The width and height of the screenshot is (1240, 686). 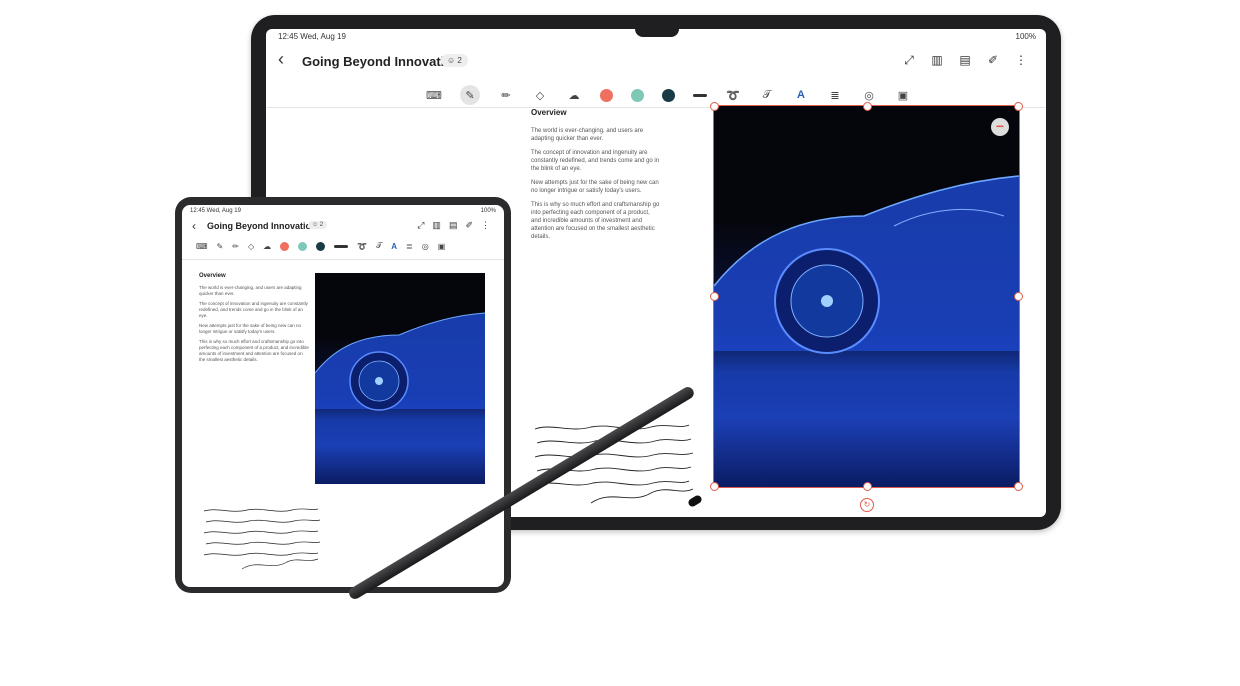 I want to click on rotate-handle-icon: ↻, so click(x=867, y=505).